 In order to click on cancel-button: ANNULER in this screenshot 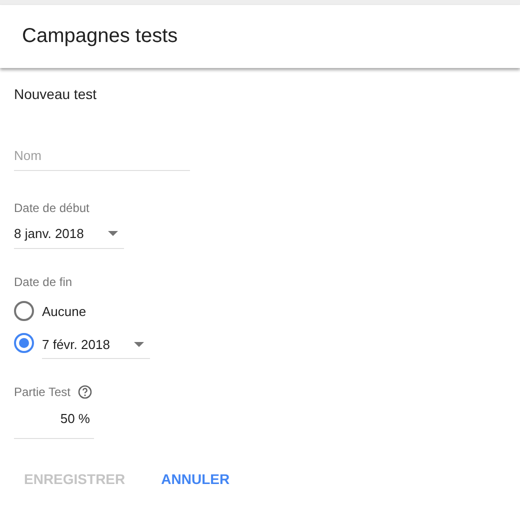, I will do `click(195, 479)`.